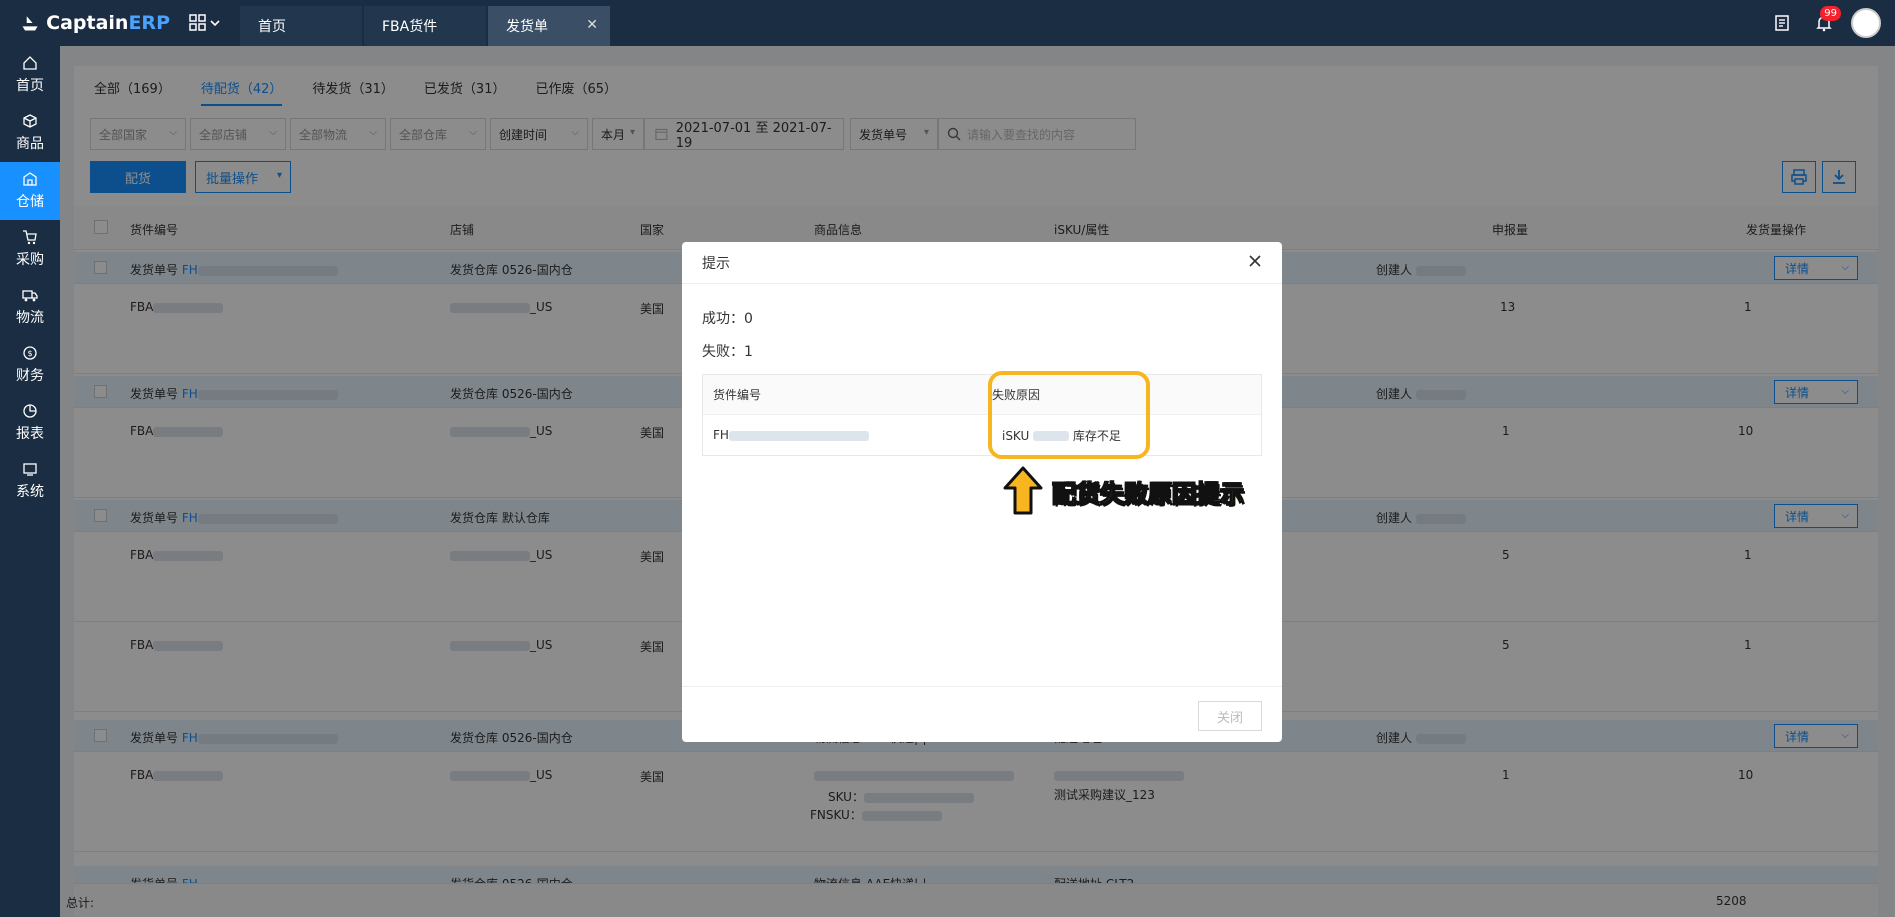 This screenshot has width=1895, height=917. What do you see at coordinates (149, 23) in the screenshot?
I see `brand-accent: ERP` at bounding box center [149, 23].